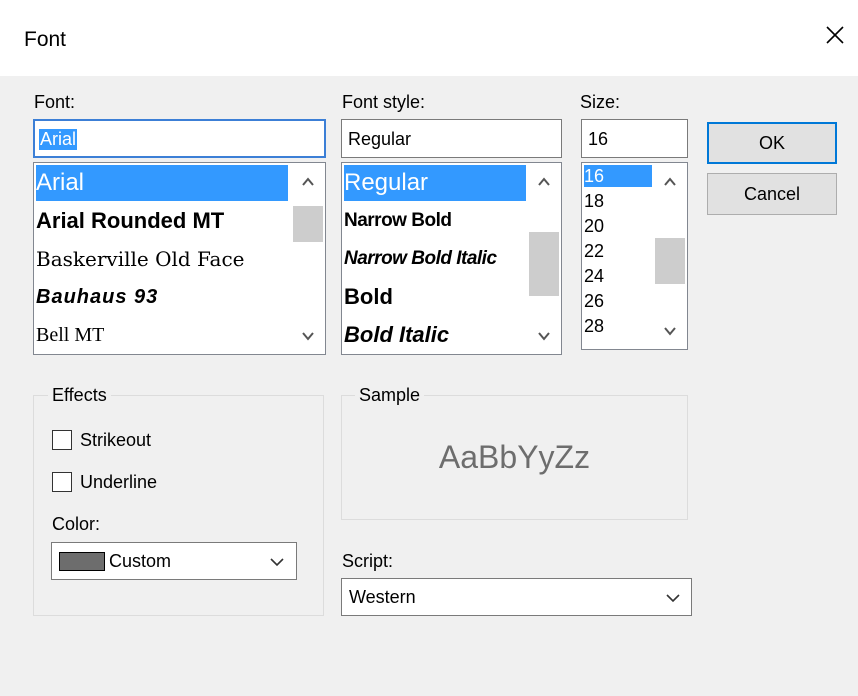  I want to click on script-value: Western, so click(382, 597).